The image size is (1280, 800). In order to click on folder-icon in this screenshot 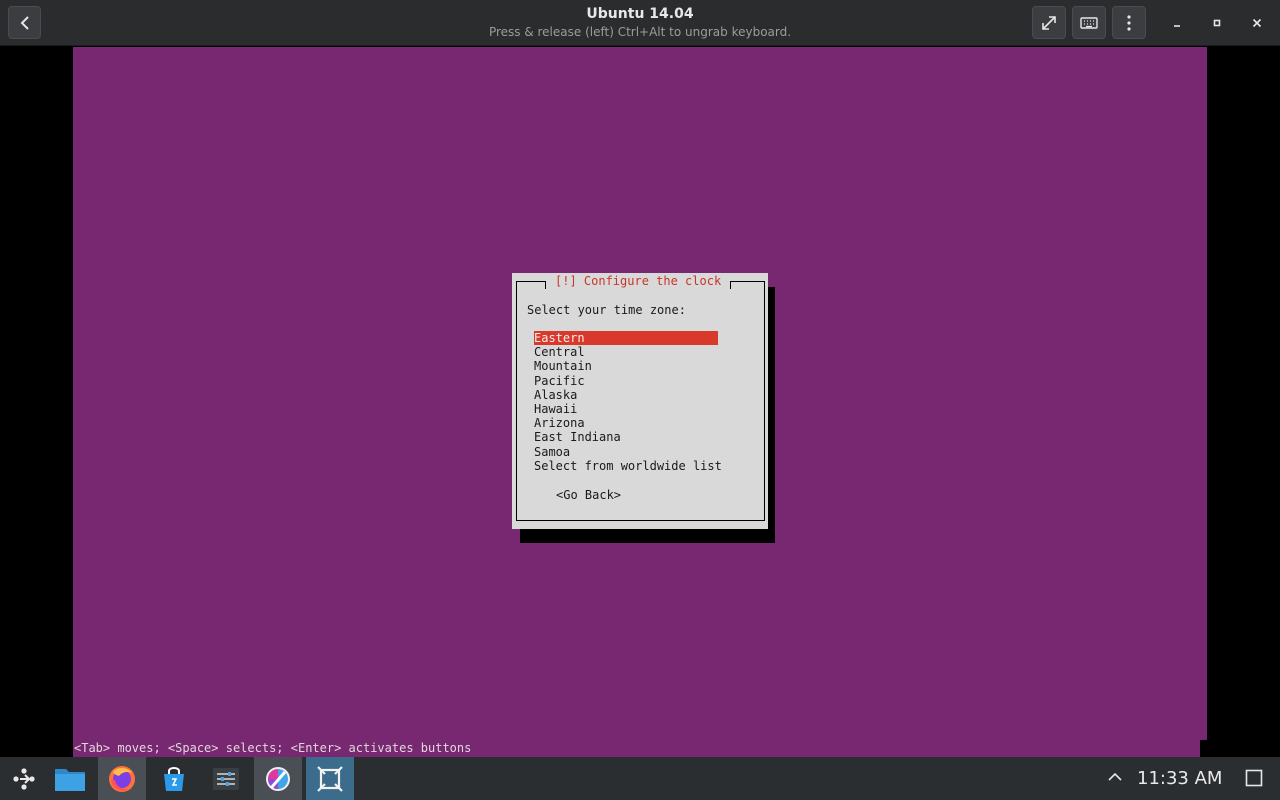, I will do `click(70, 779)`.